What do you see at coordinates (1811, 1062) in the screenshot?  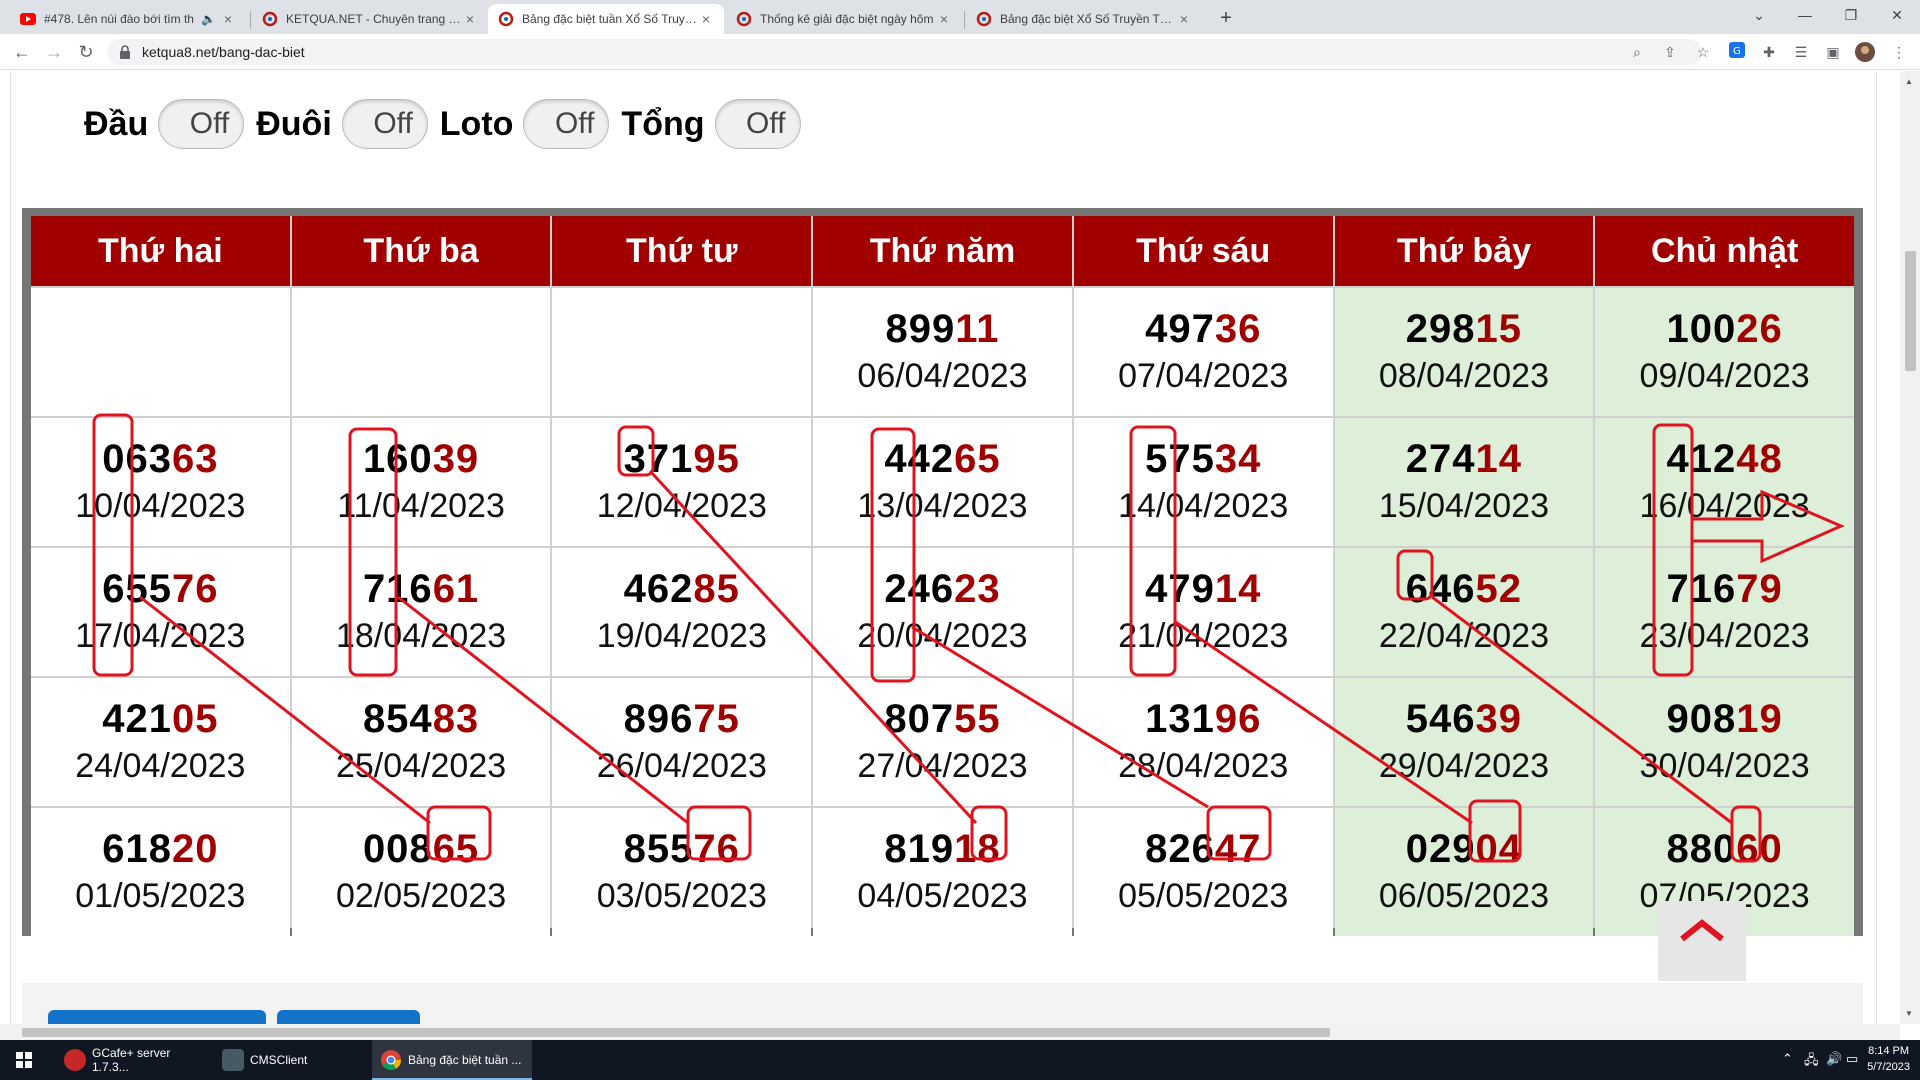 I see `network-icon: 🖧` at bounding box center [1811, 1062].